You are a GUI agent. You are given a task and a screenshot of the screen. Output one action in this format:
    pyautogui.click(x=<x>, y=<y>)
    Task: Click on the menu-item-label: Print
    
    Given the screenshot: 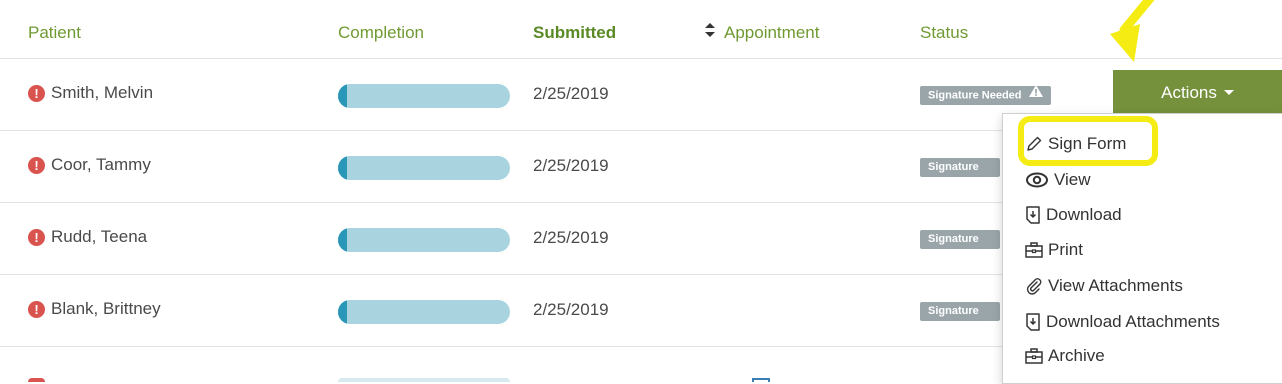 What is the action you would take?
    pyautogui.click(x=1065, y=249)
    